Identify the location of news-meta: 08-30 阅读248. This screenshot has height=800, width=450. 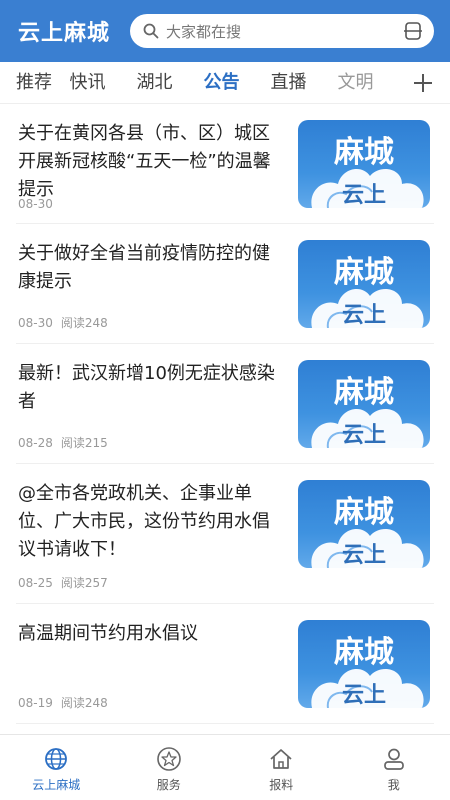
(63, 322).